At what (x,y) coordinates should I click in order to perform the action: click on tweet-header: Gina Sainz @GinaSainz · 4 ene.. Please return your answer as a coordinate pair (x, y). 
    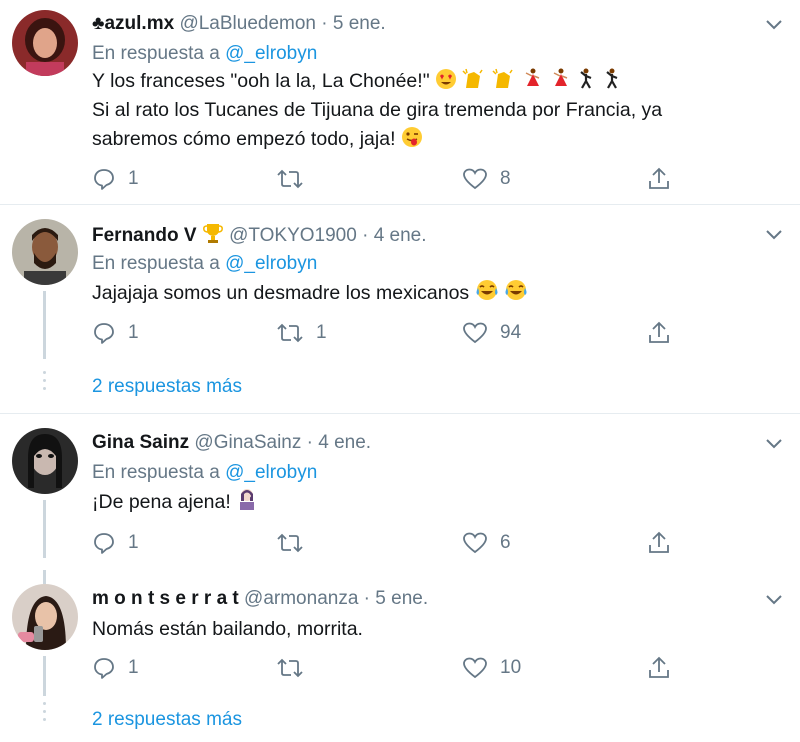
    Looking at the image, I should click on (232, 442).